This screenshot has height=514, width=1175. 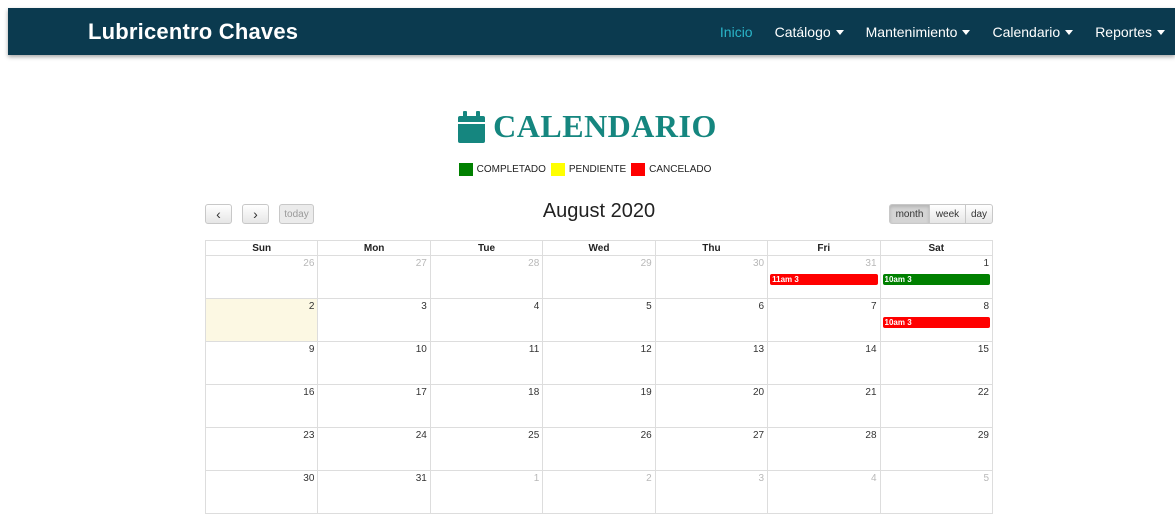 What do you see at coordinates (261, 449) in the screenshot?
I see `calendar-day-cell: 23` at bounding box center [261, 449].